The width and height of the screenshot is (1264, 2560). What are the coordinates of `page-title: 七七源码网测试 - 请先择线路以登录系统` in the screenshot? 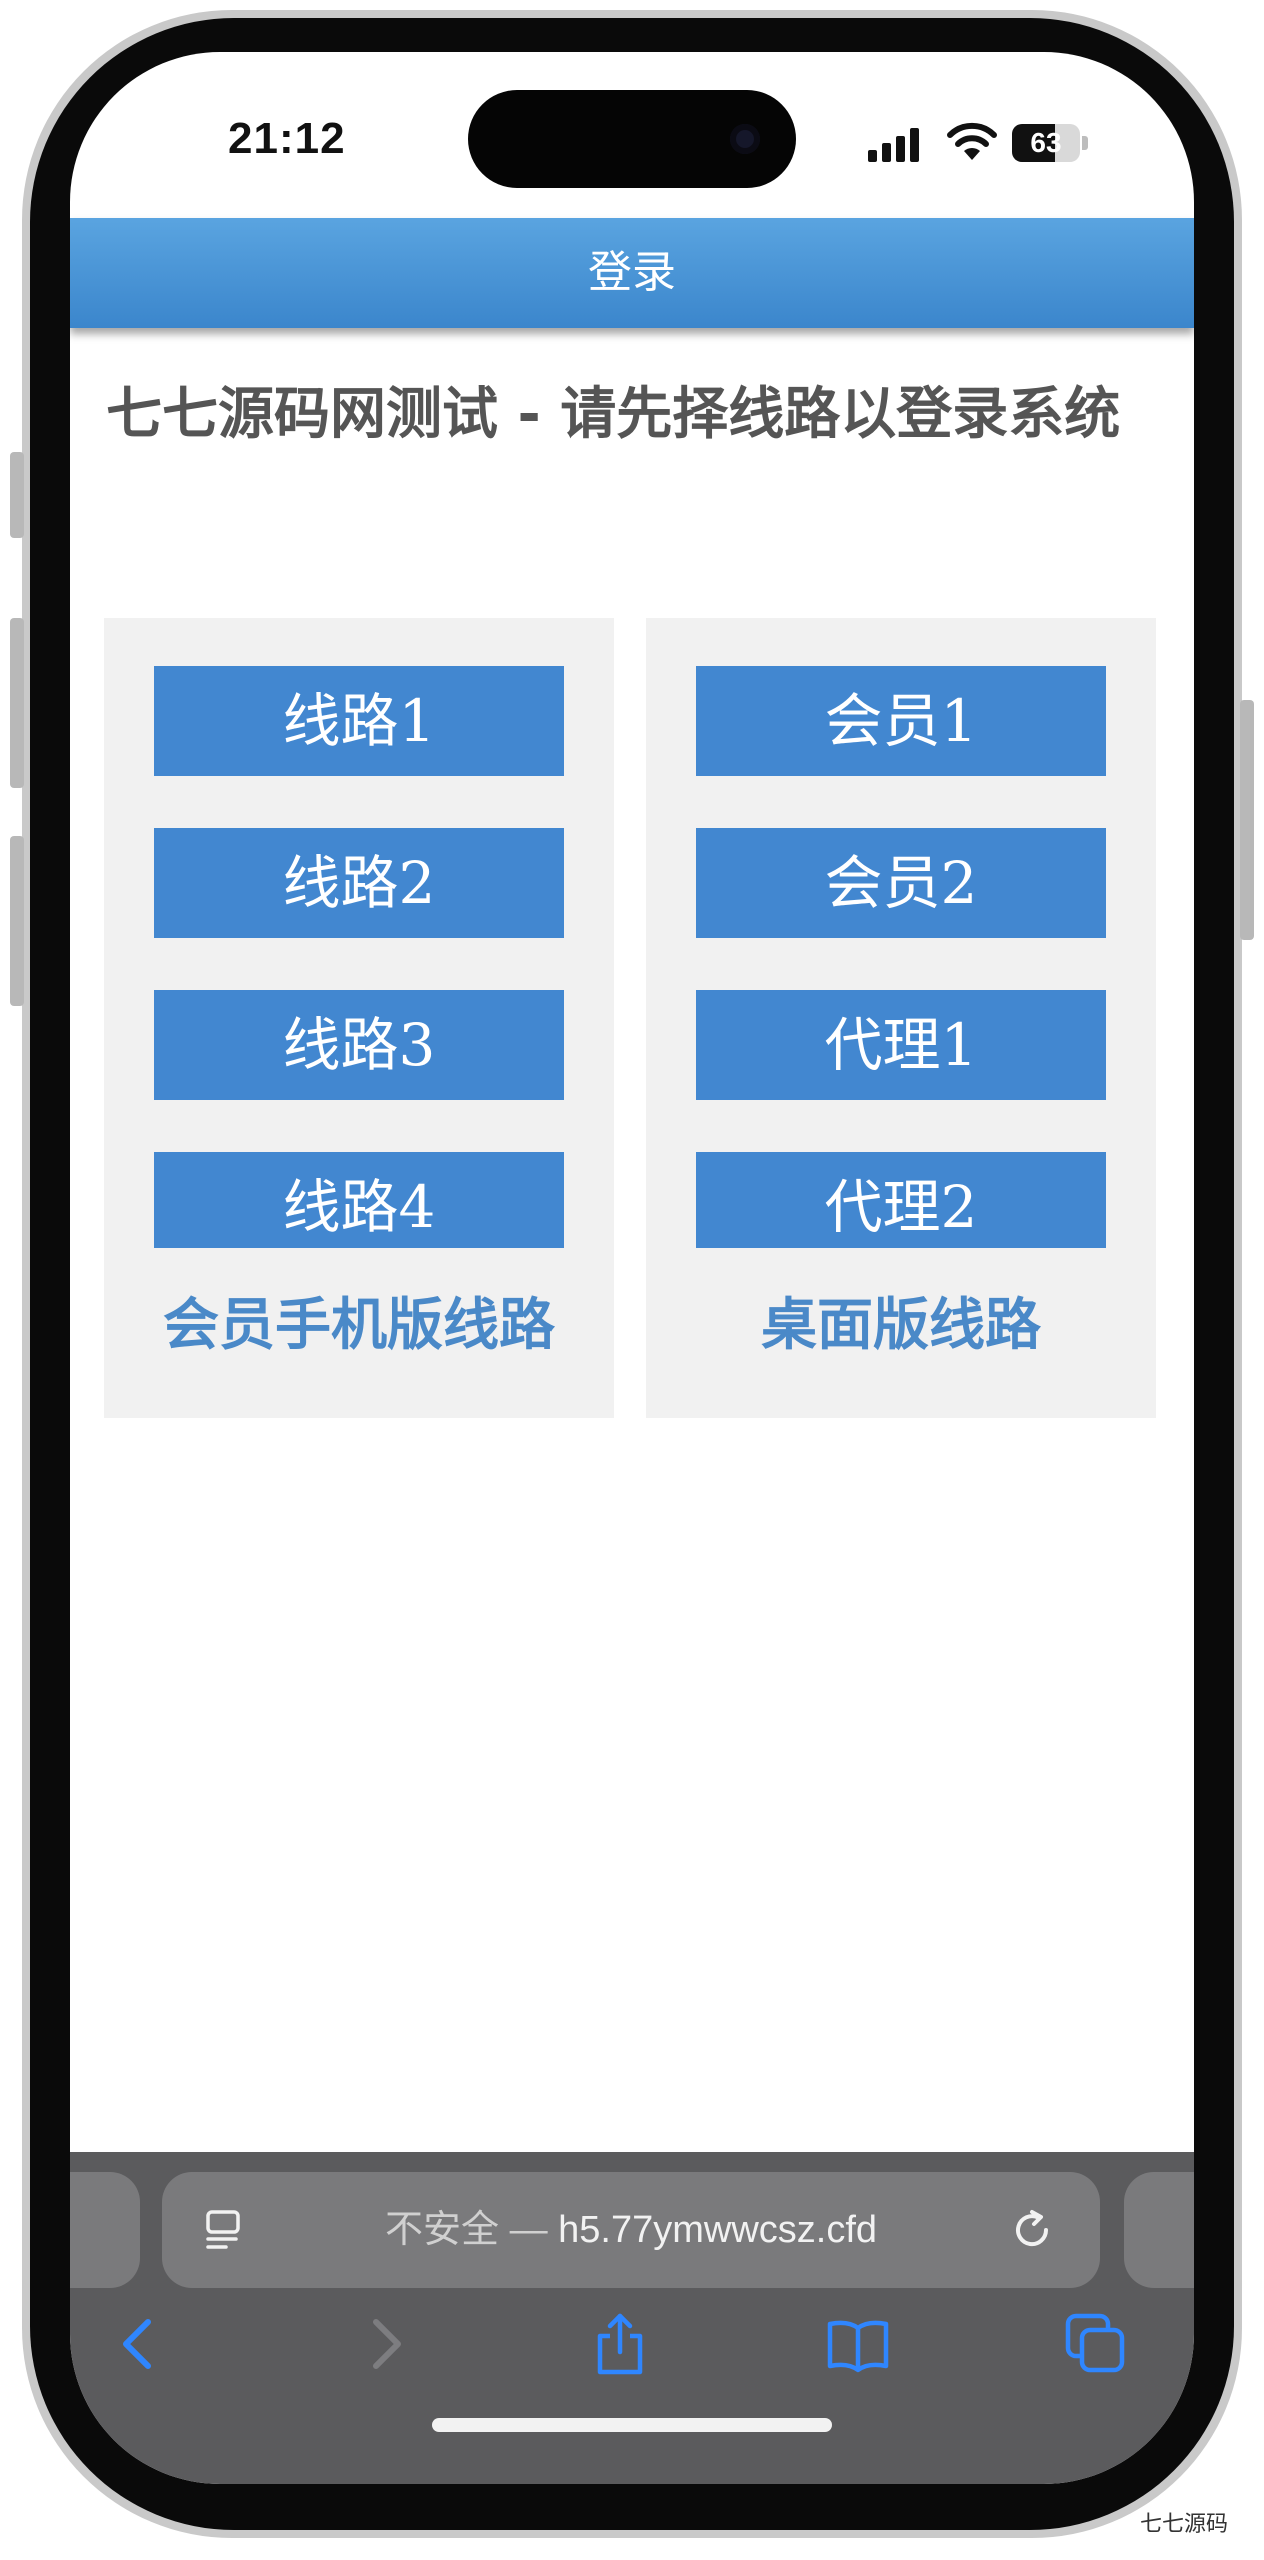 It's located at (613, 414).